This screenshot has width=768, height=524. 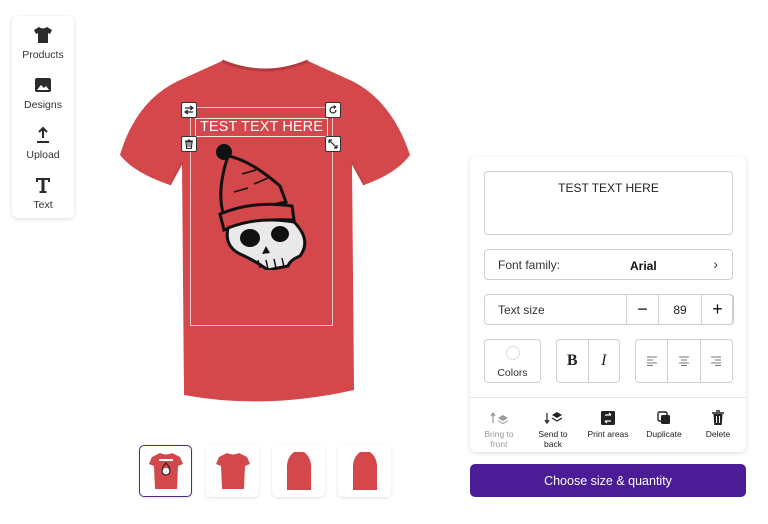 What do you see at coordinates (261, 127) in the screenshot?
I see `canvas-text-element: TEST TEXT HERE` at bounding box center [261, 127].